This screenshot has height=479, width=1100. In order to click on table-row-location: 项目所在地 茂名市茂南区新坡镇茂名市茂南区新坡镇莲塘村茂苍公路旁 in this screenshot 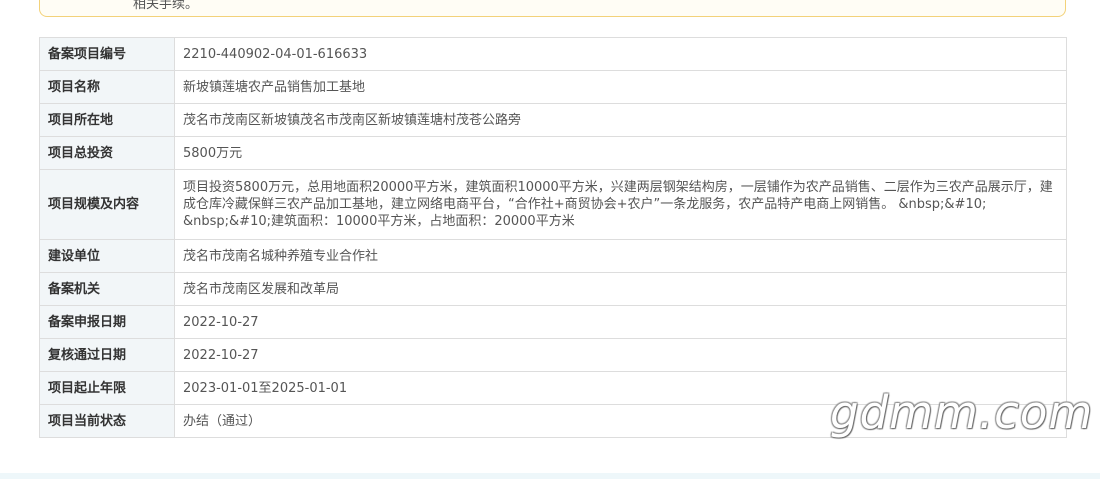, I will do `click(553, 120)`.